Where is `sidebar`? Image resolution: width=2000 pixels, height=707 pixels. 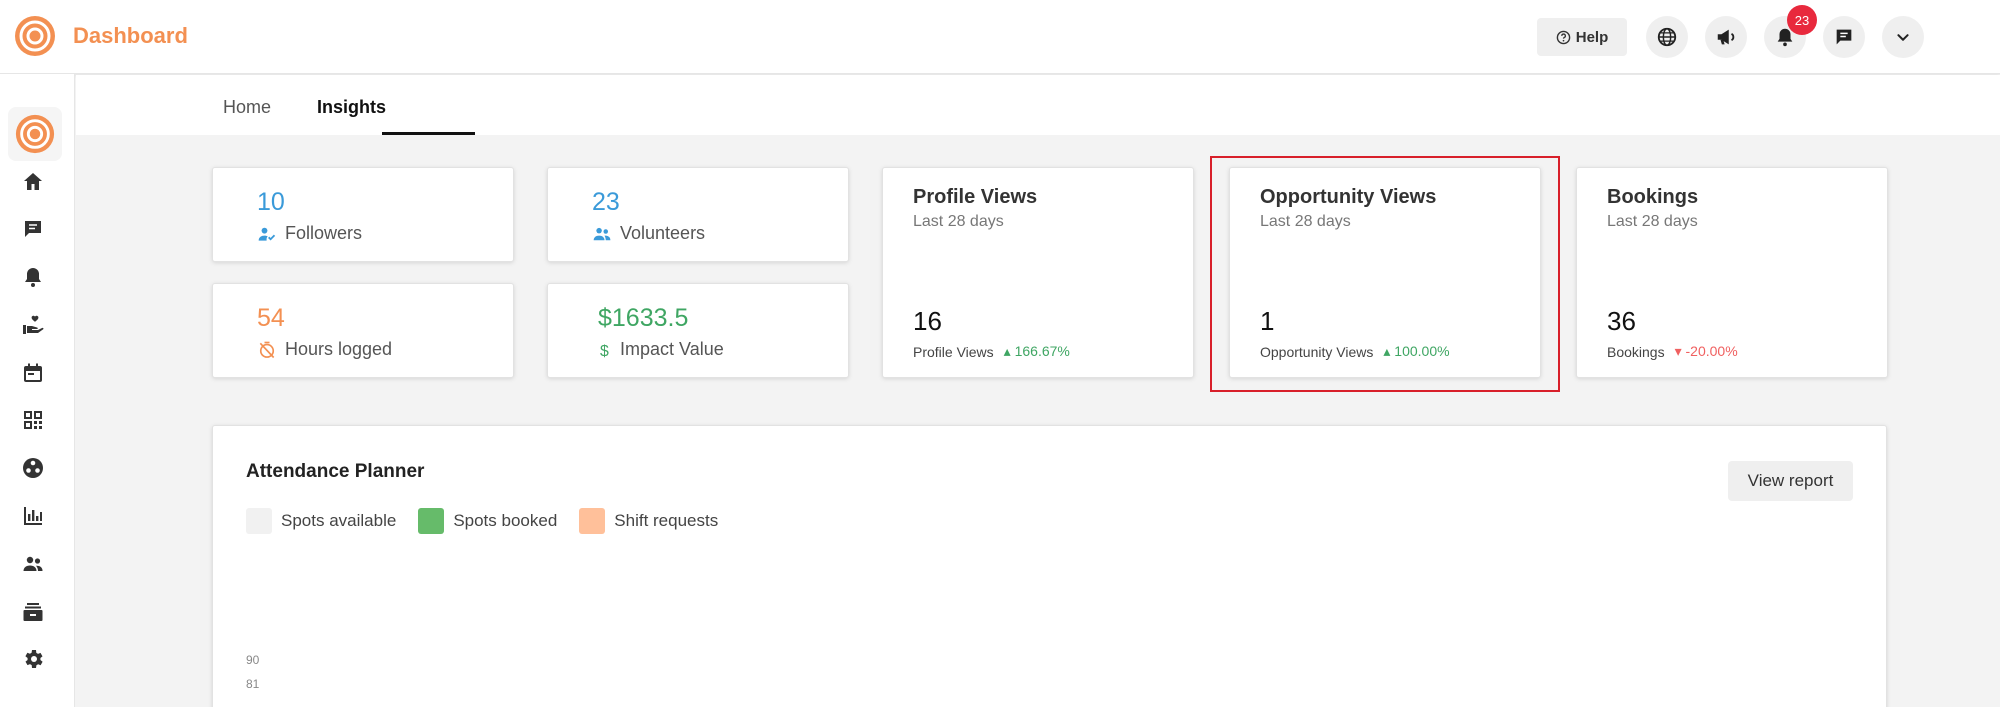 sidebar is located at coordinates (37, 390).